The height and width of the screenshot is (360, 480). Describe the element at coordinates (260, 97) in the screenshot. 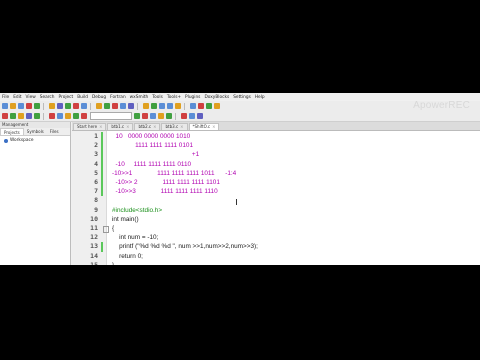

I see `menu-item-help: Help` at that location.